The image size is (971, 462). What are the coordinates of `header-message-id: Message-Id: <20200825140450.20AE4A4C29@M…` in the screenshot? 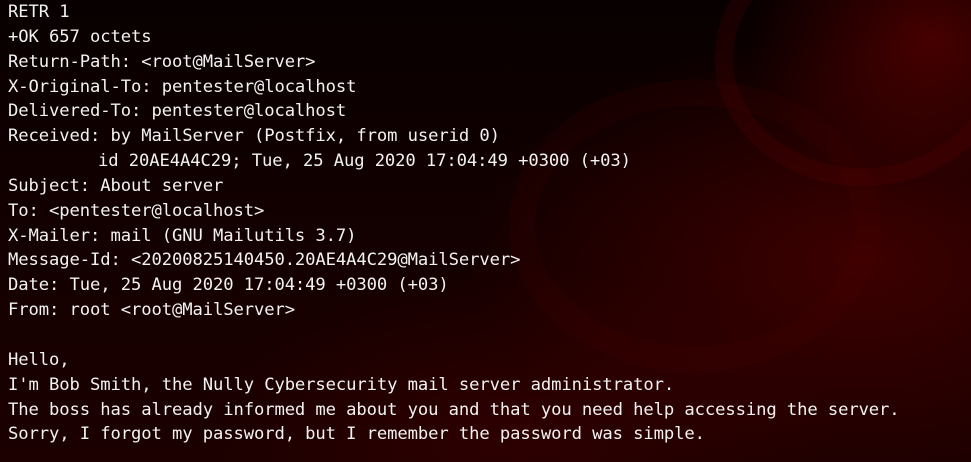 It's located at (264, 260).